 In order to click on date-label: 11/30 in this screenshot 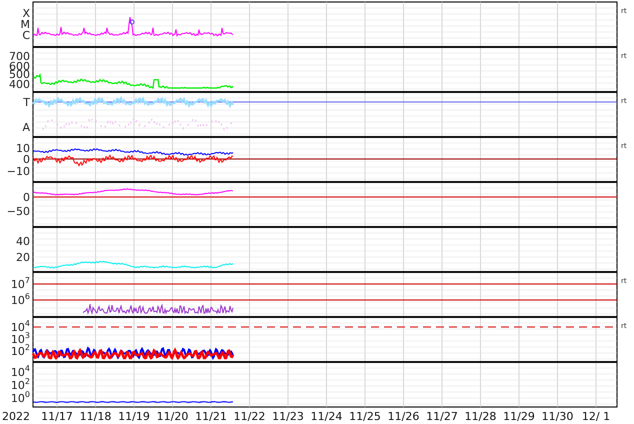, I will do `click(558, 416)`.